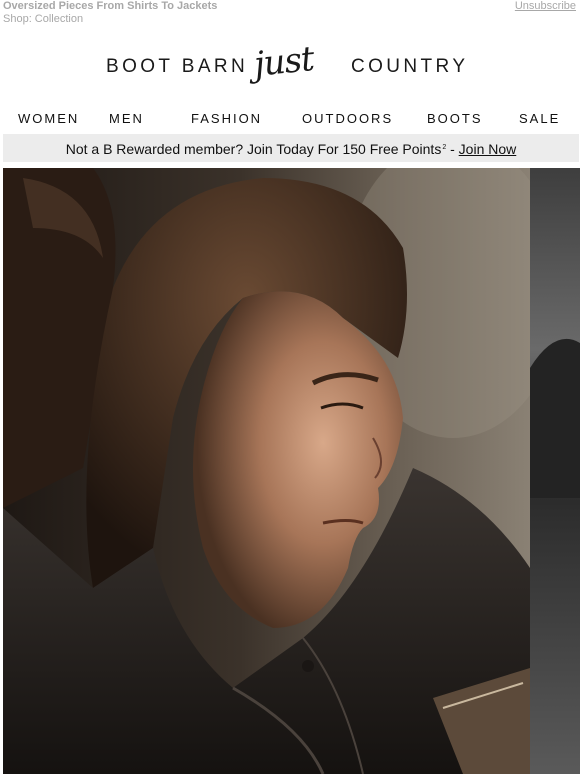 Image resolution: width=580 pixels, height=774 pixels. What do you see at coordinates (347, 118) in the screenshot?
I see `nav-outdoors: OUTDOORS` at bounding box center [347, 118].